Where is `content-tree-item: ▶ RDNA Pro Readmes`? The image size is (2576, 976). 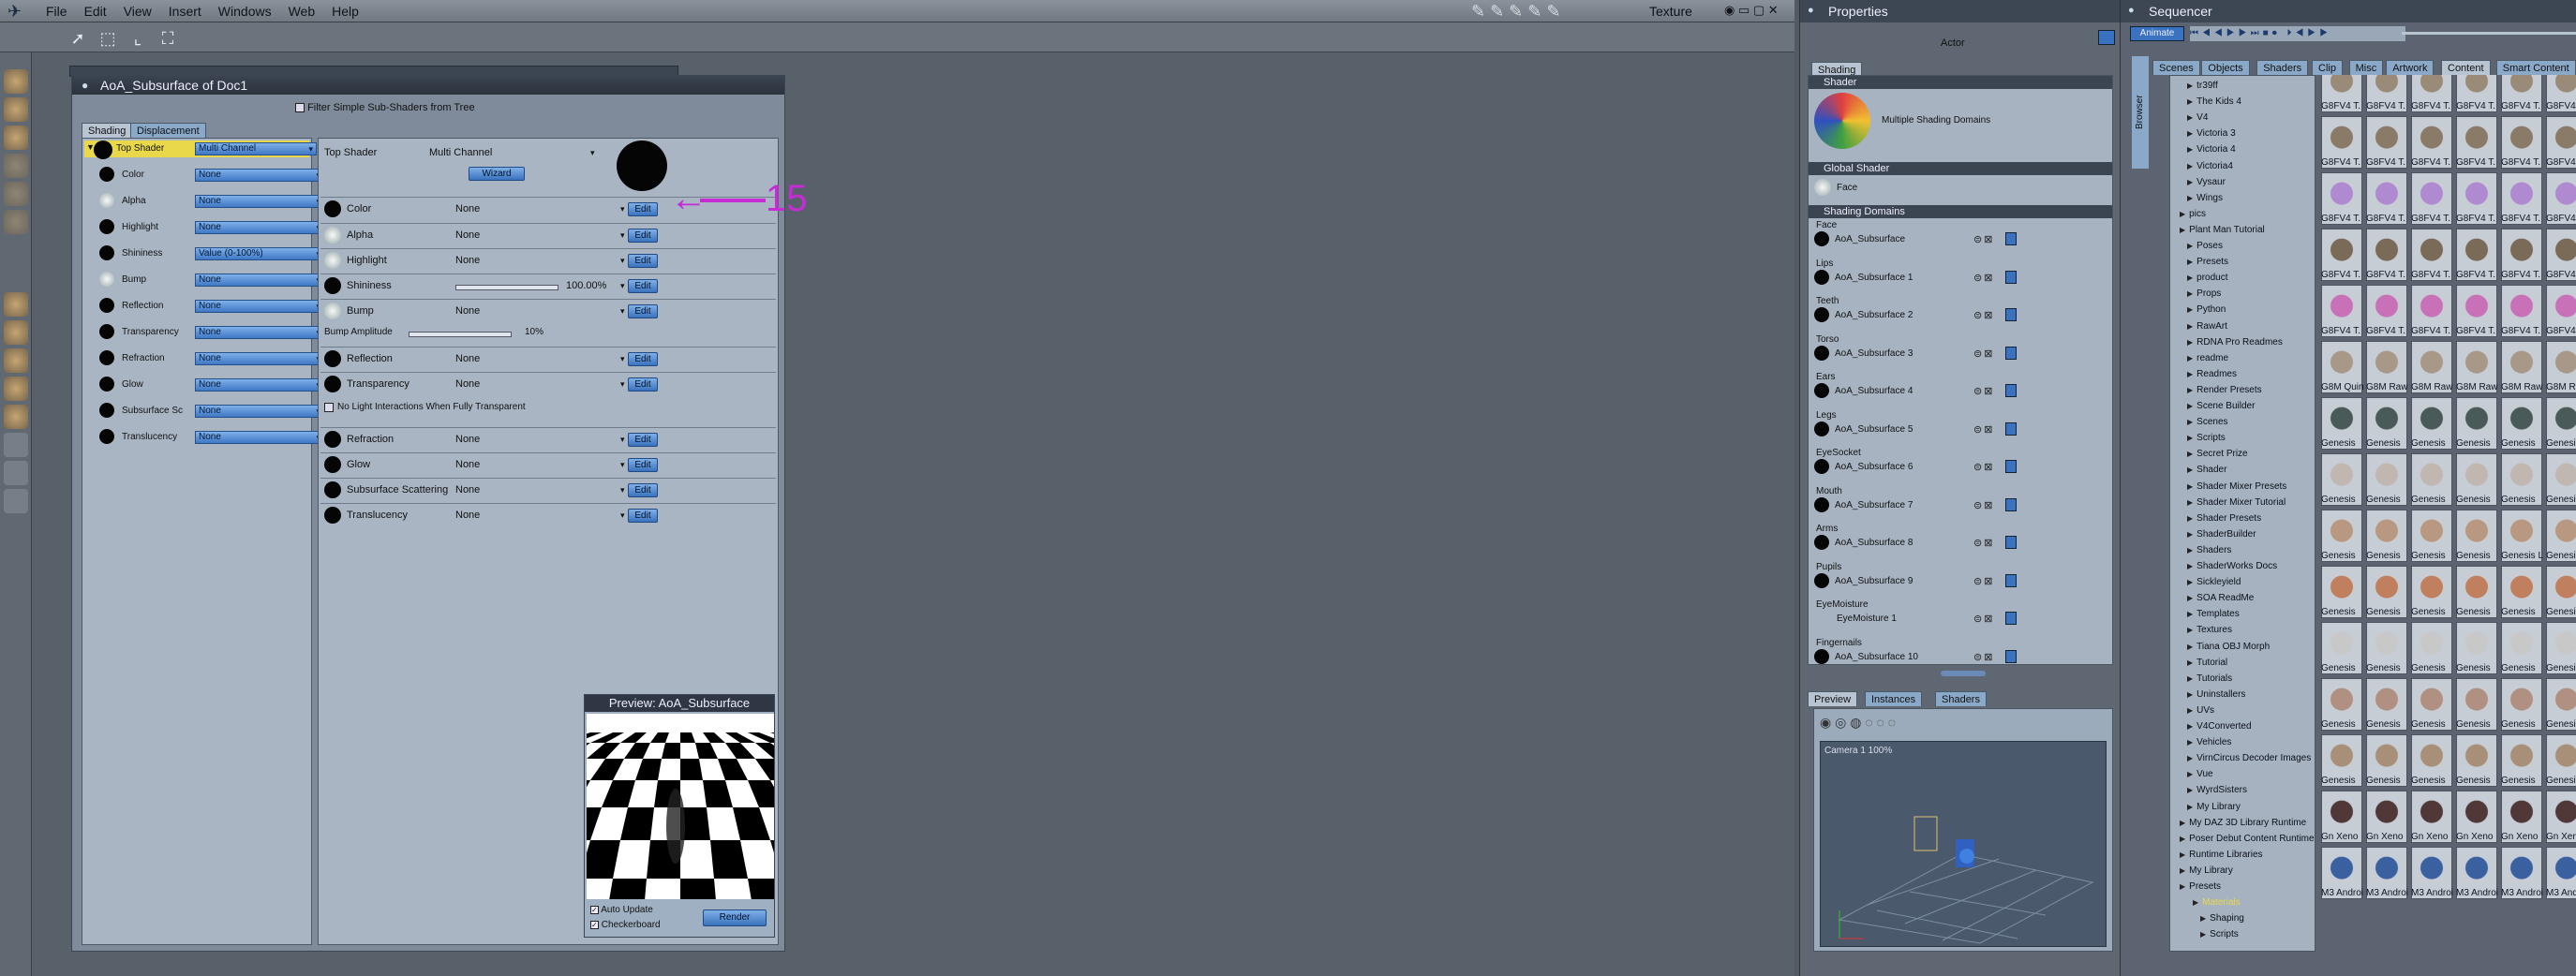
content-tree-item: ▶ RDNA Pro Readmes is located at coordinates (2235, 342).